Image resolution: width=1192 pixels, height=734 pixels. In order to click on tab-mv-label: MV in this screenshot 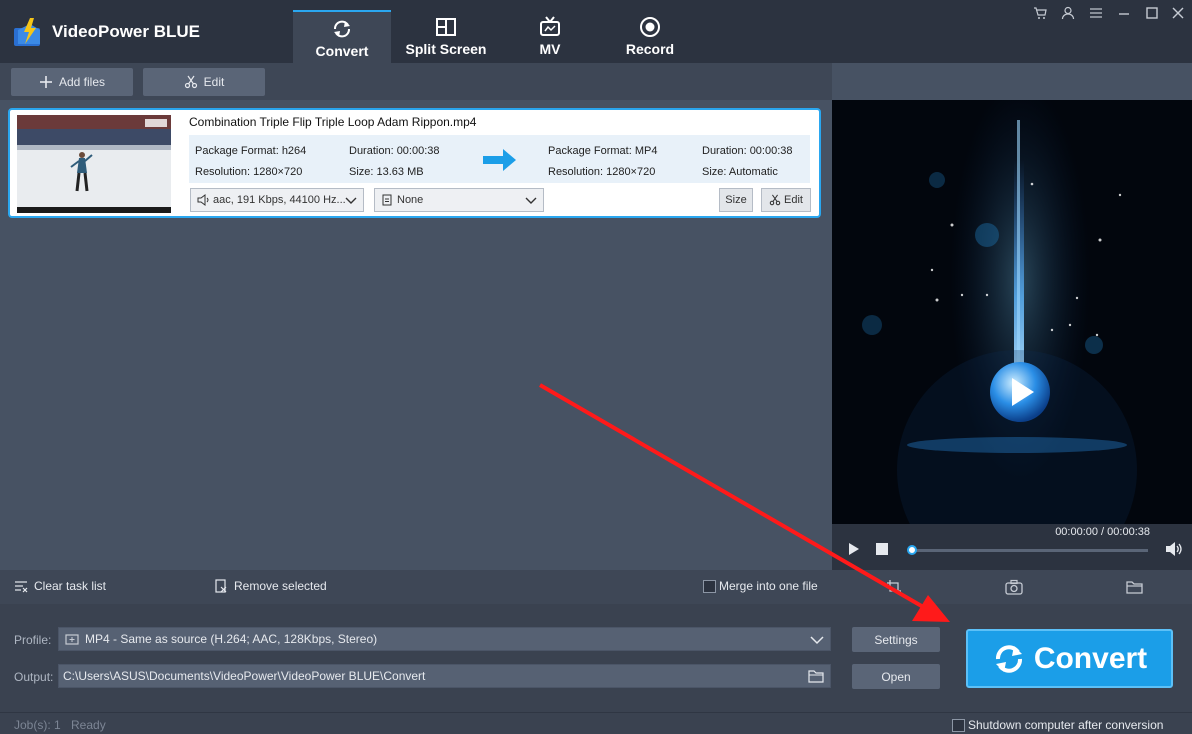, I will do `click(550, 49)`.